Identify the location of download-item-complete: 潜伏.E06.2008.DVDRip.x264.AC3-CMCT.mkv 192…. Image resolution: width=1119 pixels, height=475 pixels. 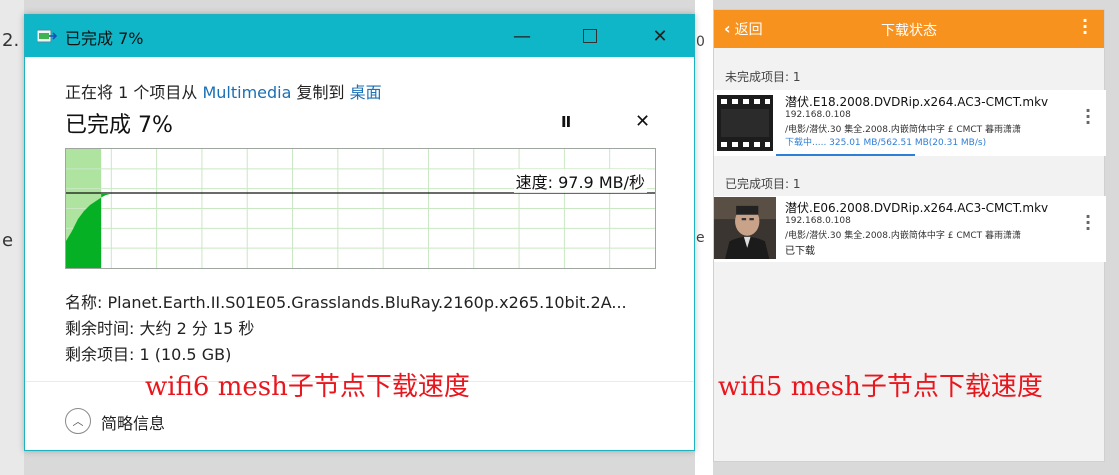
(910, 229).